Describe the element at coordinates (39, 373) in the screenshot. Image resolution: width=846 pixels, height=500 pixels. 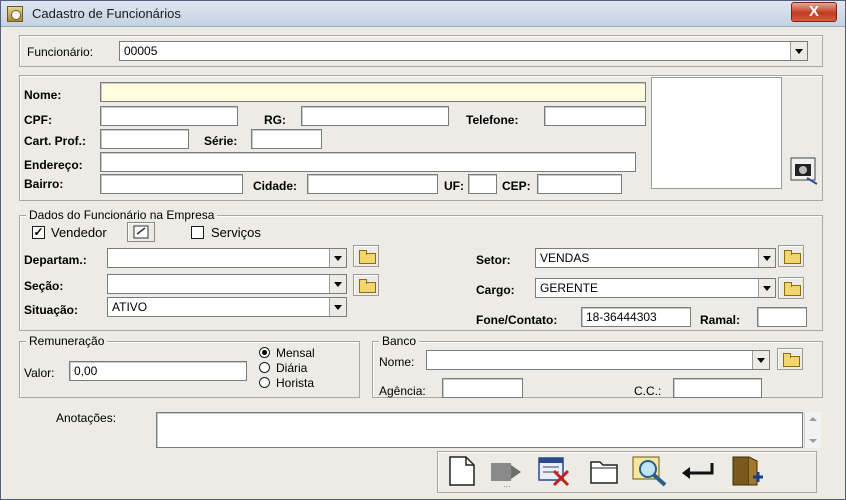
I see `valor-label: Valor:` at that location.